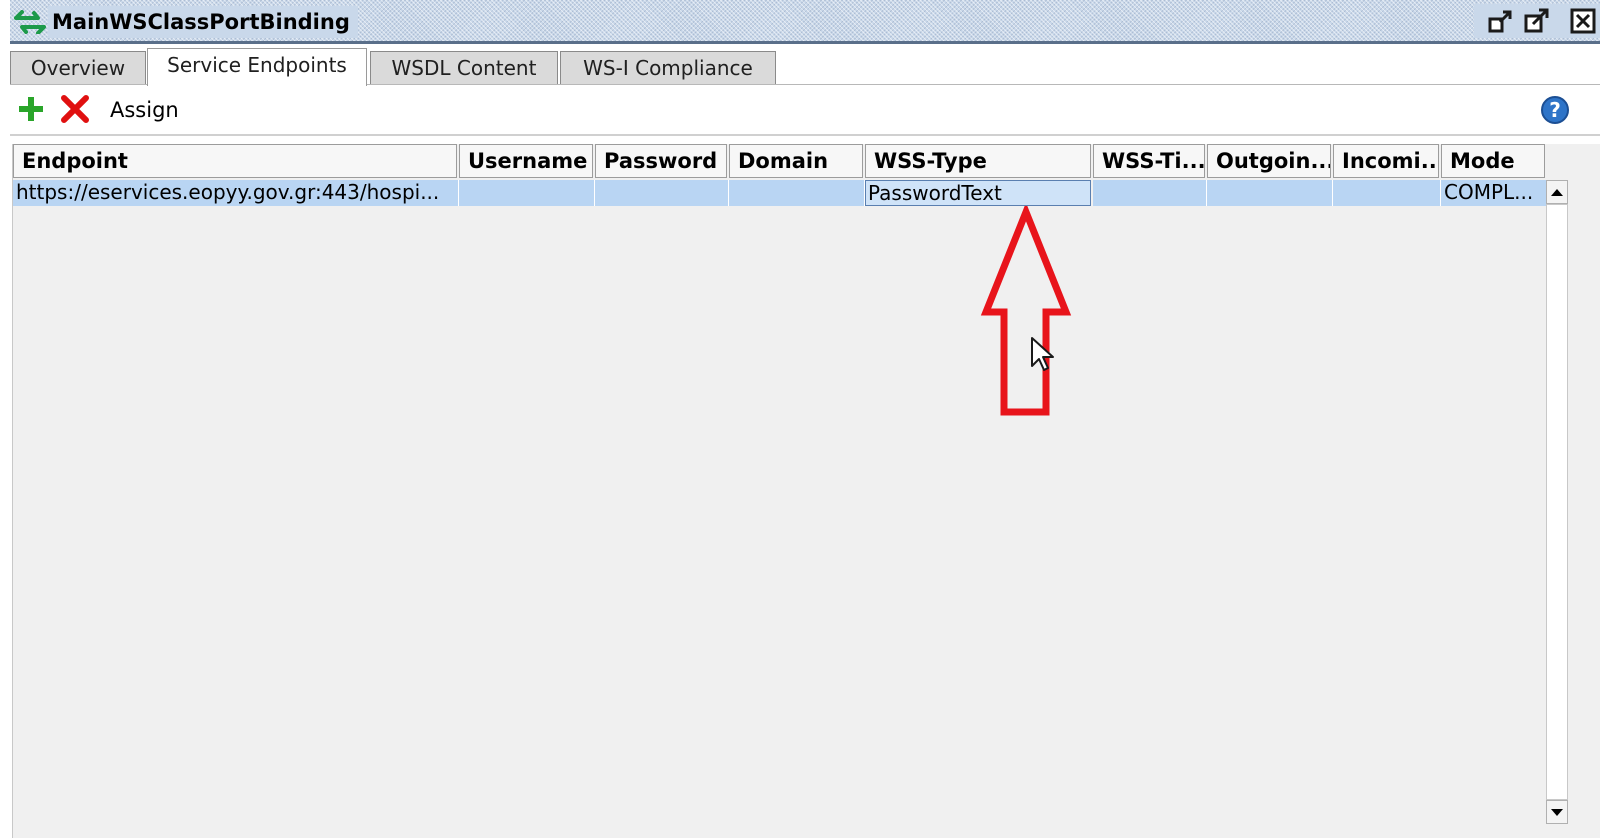  I want to click on cell-wss-ti, so click(1150, 193).